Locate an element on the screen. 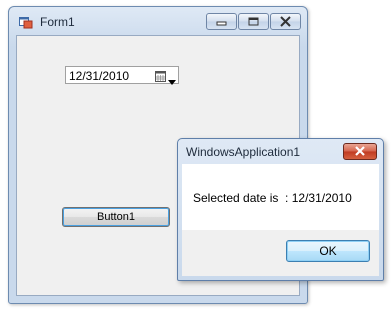 This screenshot has width=391, height=312. window-title: Form1 is located at coordinates (57, 22).